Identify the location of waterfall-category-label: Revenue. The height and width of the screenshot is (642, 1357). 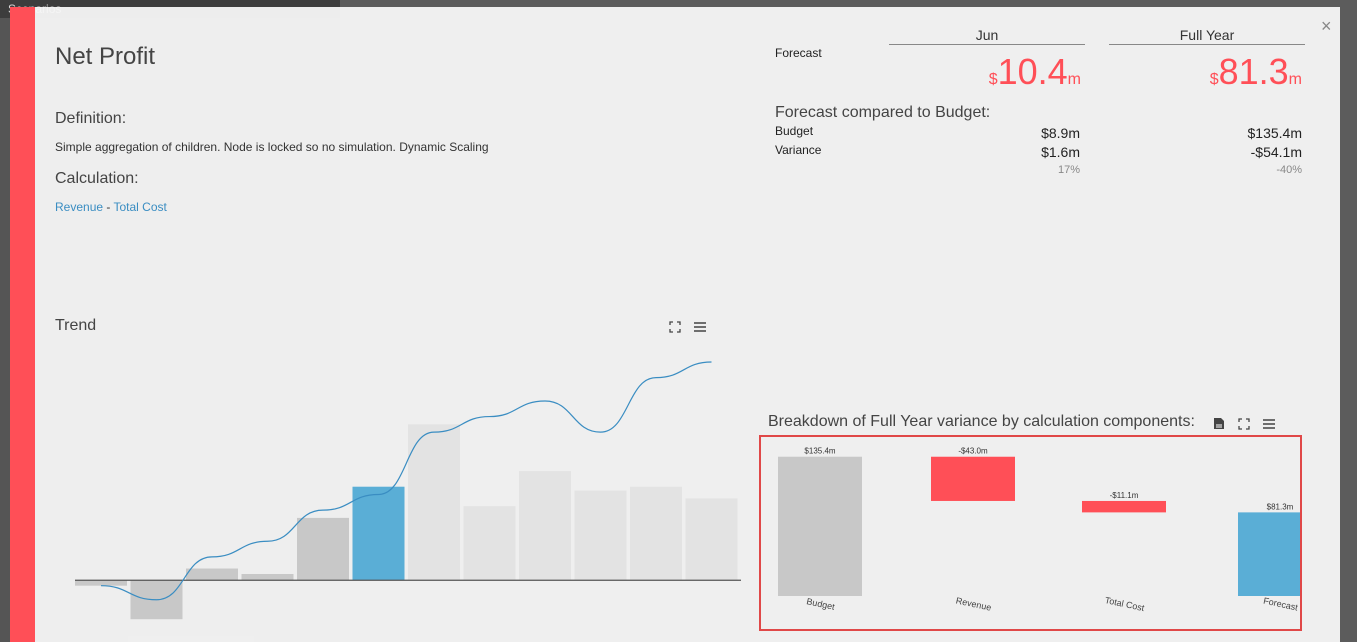
(973, 603).